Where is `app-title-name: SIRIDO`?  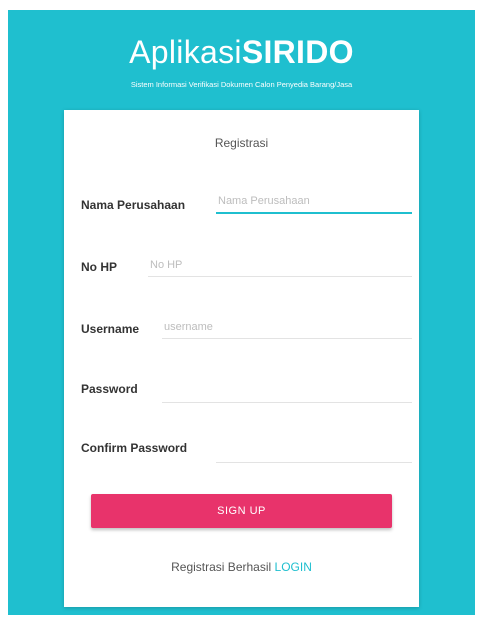 app-title-name: SIRIDO is located at coordinates (297, 52).